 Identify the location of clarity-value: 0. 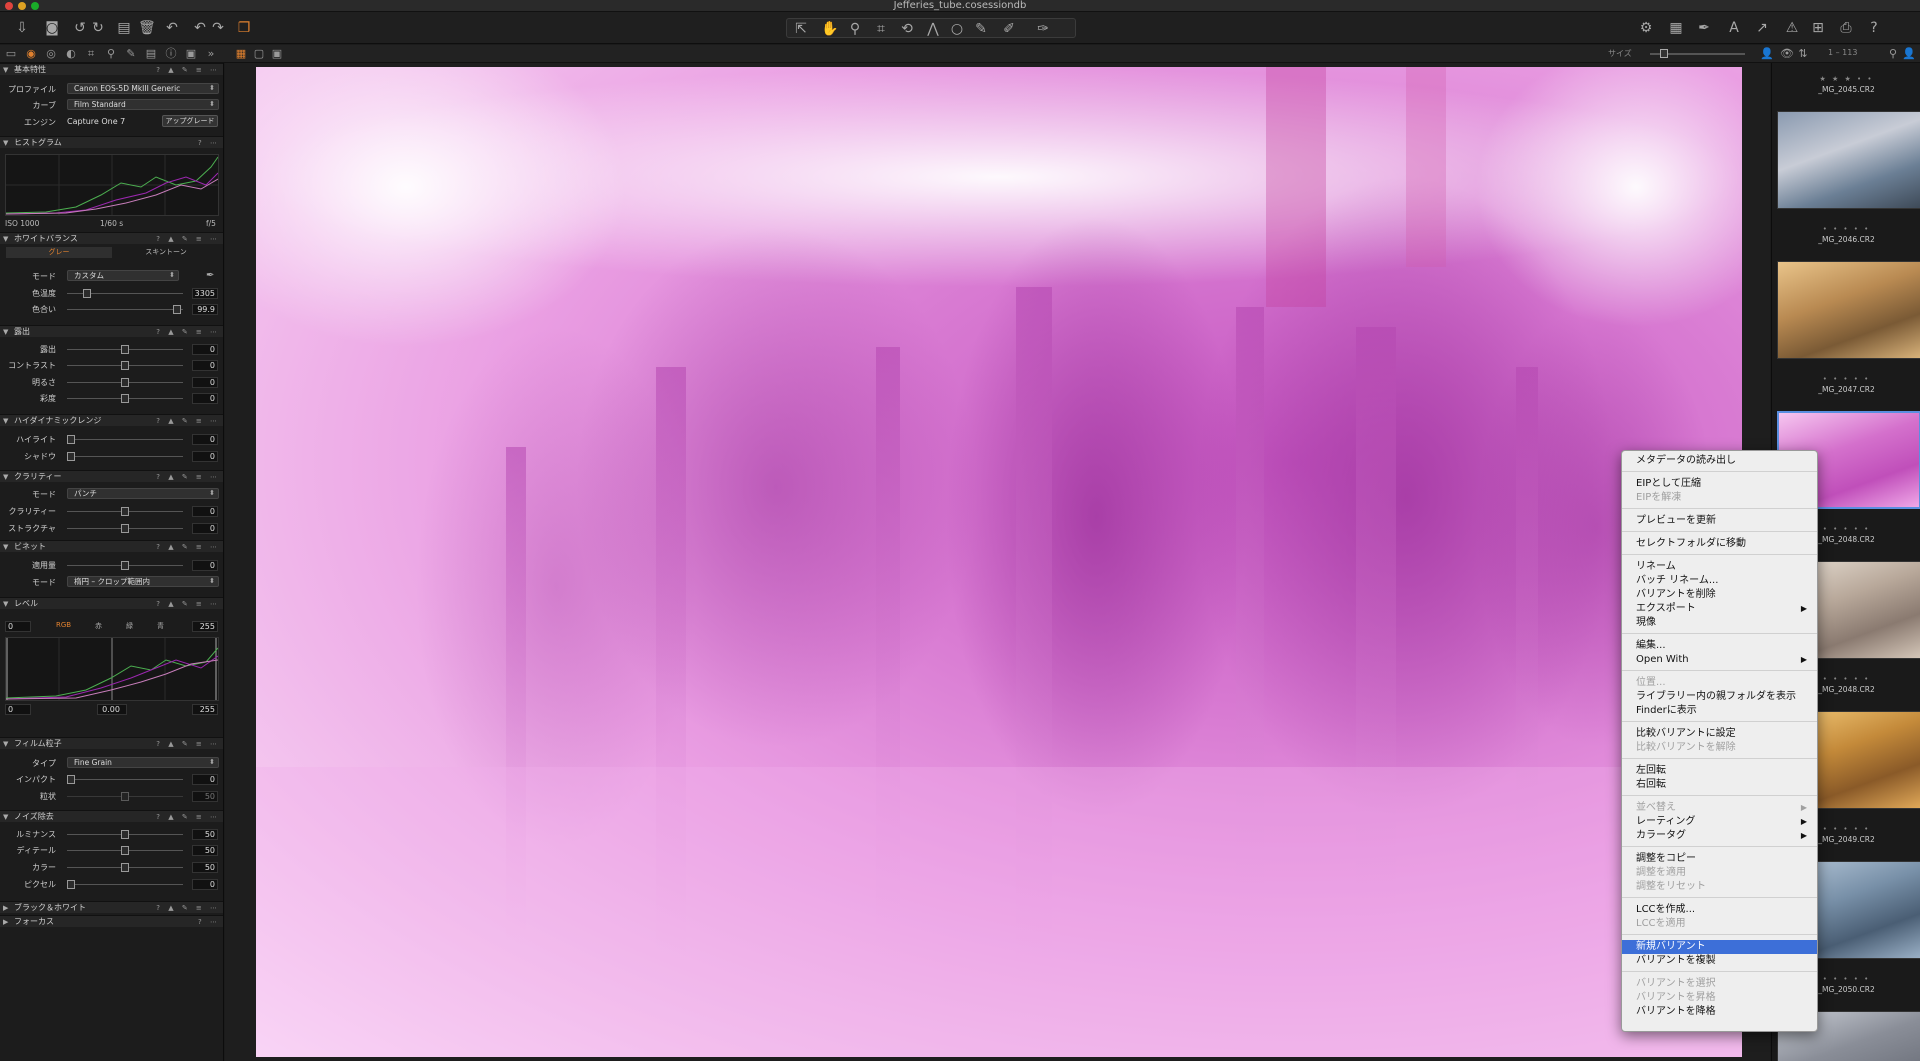
(205, 511).